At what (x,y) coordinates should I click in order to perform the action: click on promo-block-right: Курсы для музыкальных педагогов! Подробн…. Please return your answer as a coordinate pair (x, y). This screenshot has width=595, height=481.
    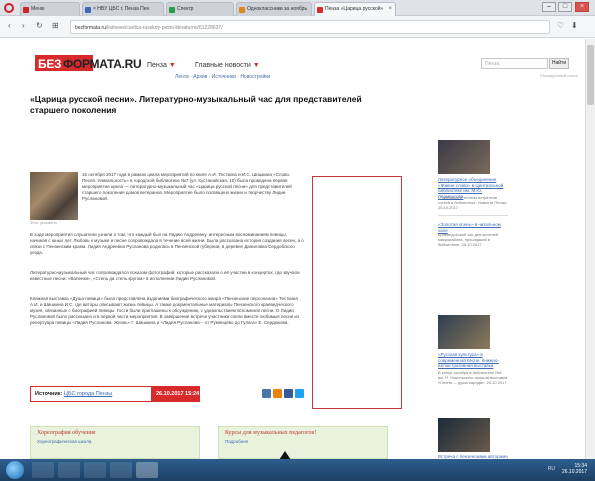
    Looking at the image, I should click on (303, 443).